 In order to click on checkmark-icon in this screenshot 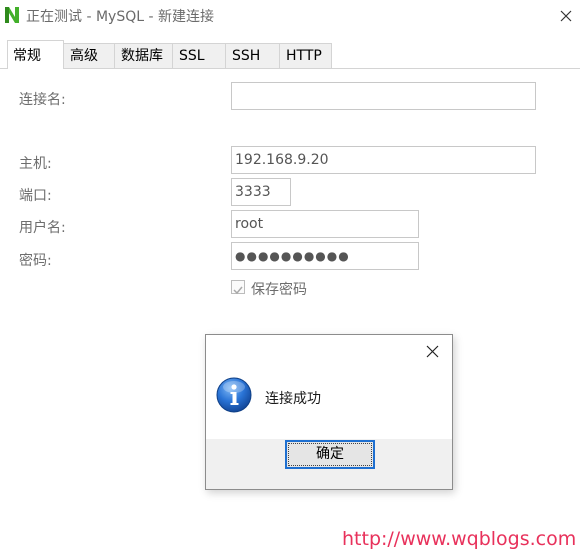, I will do `click(238, 290)`.